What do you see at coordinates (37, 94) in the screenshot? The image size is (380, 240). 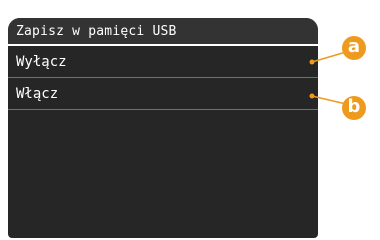 I see `option-on-label: Włącz` at bounding box center [37, 94].